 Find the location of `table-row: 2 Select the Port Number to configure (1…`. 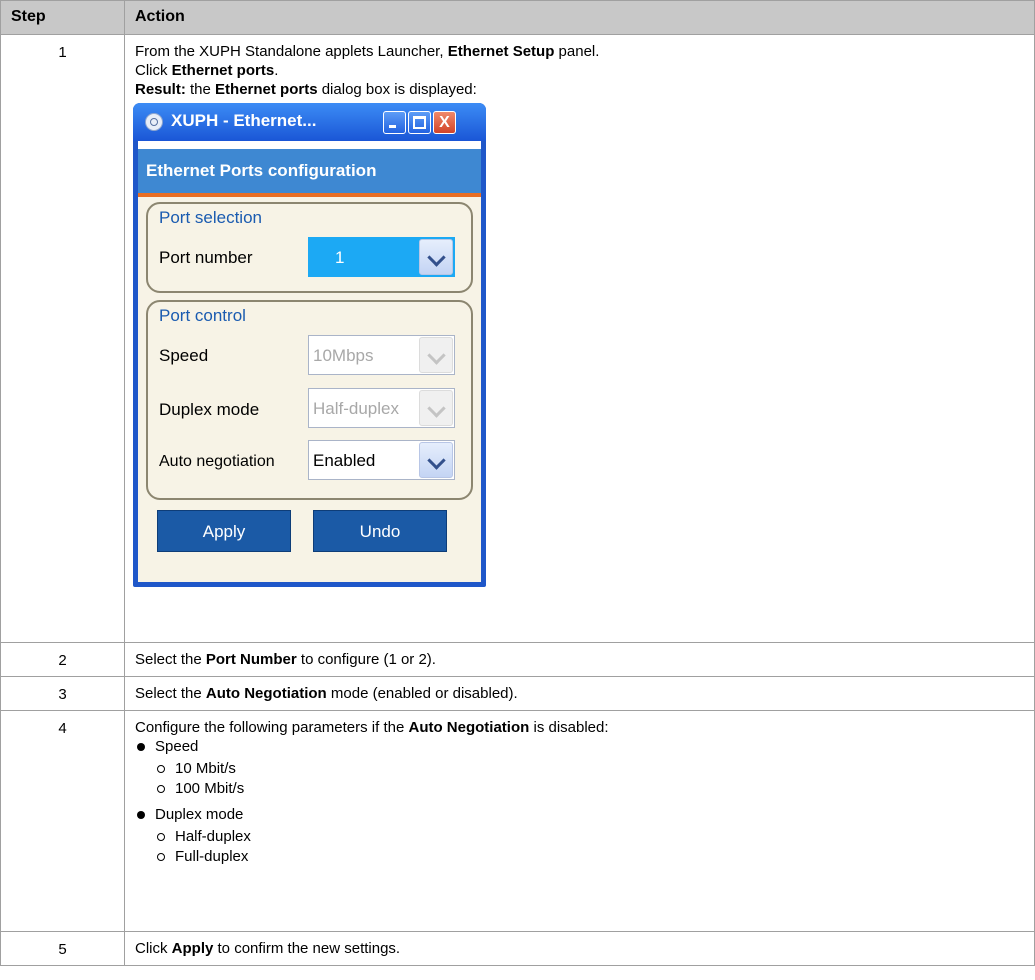

table-row: 2 Select the Port Number to configure (1… is located at coordinates (517, 659).